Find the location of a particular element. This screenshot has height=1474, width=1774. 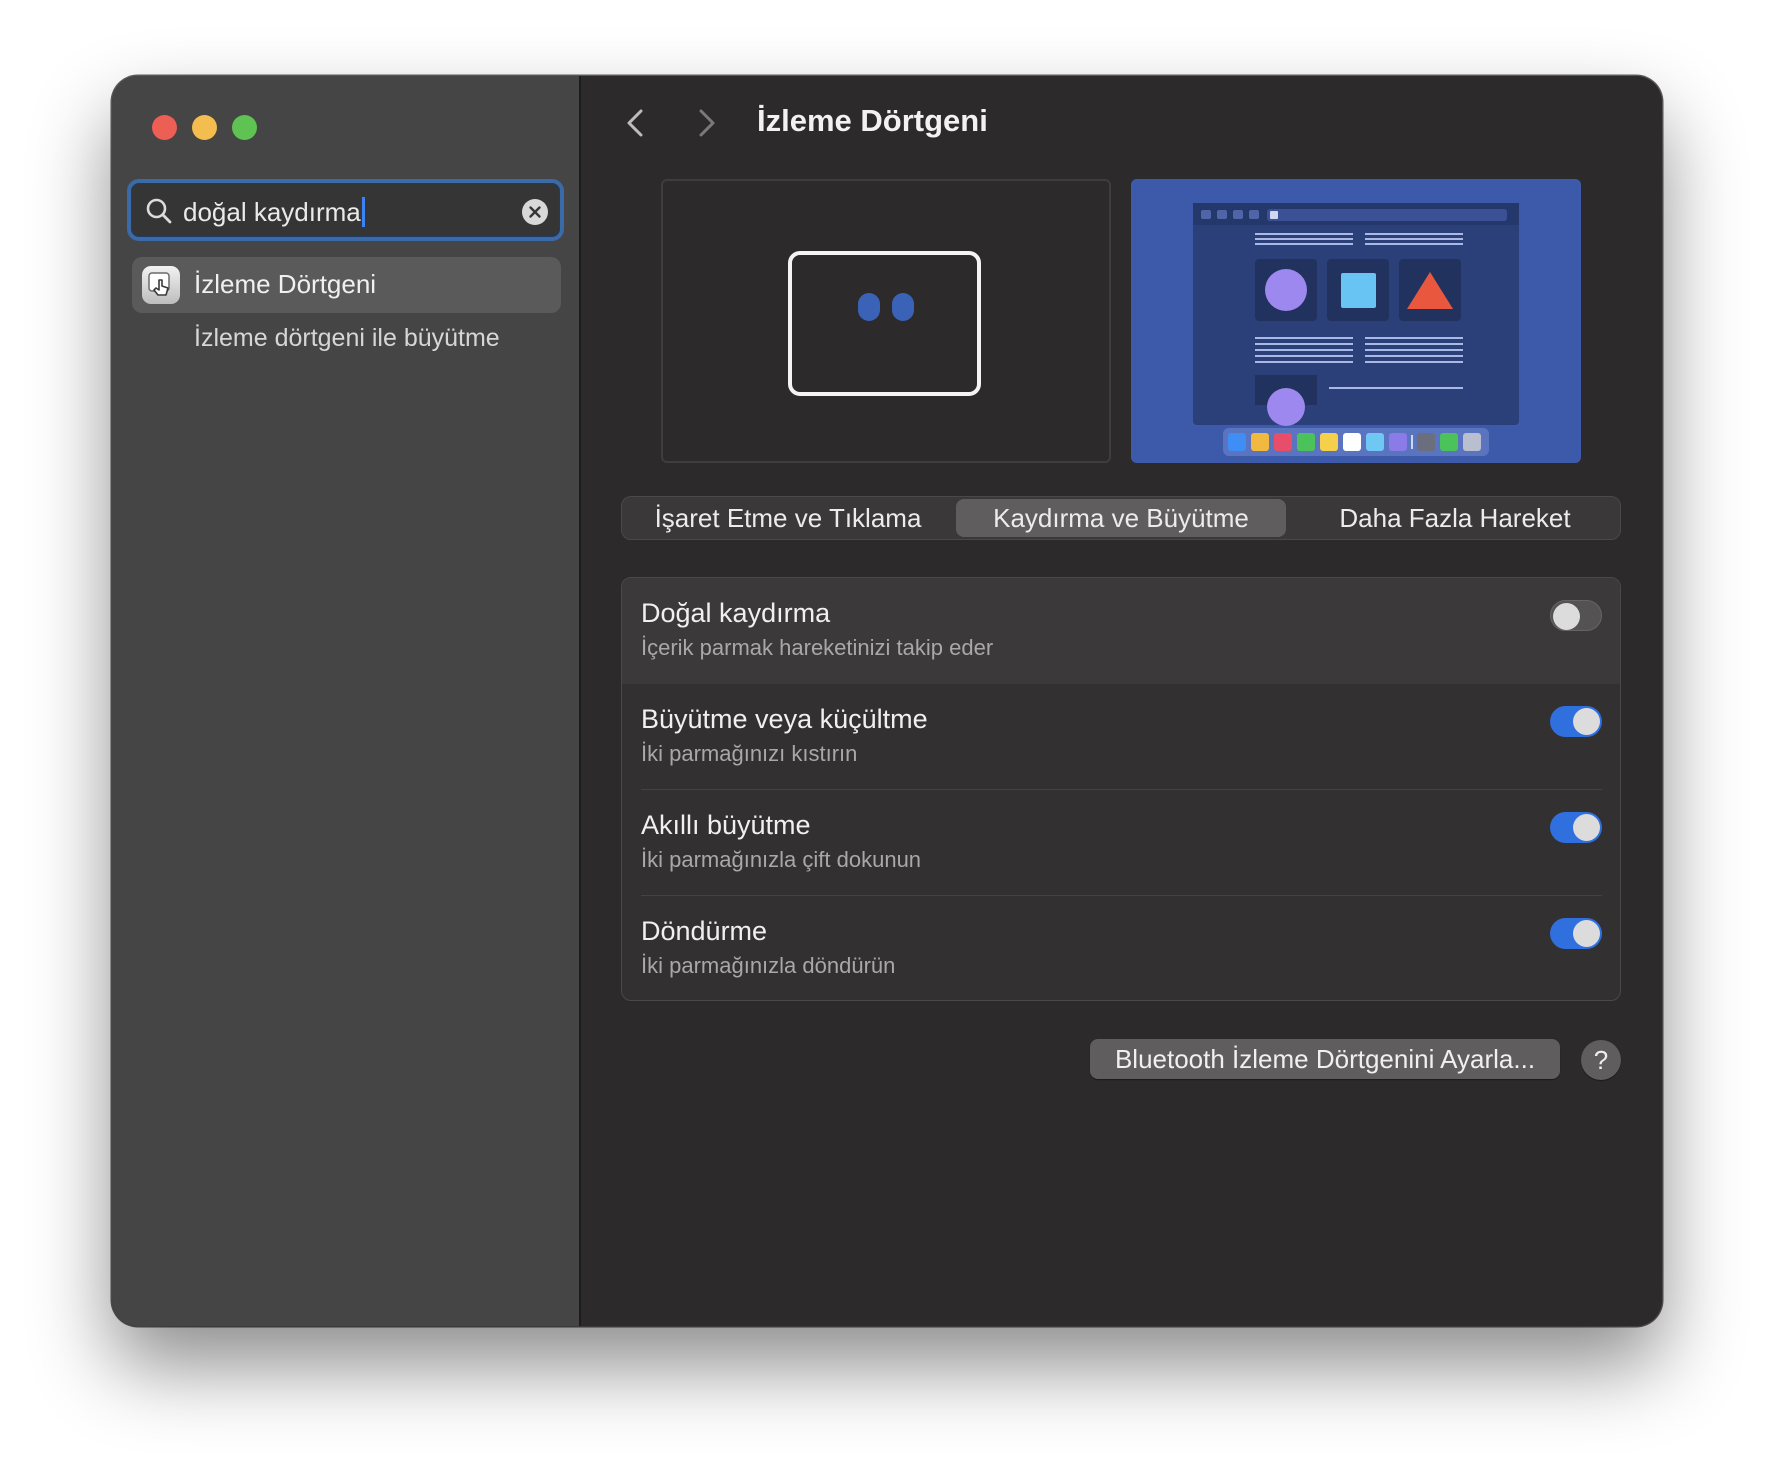

gesture-preview-screen is located at coordinates (1356, 321).